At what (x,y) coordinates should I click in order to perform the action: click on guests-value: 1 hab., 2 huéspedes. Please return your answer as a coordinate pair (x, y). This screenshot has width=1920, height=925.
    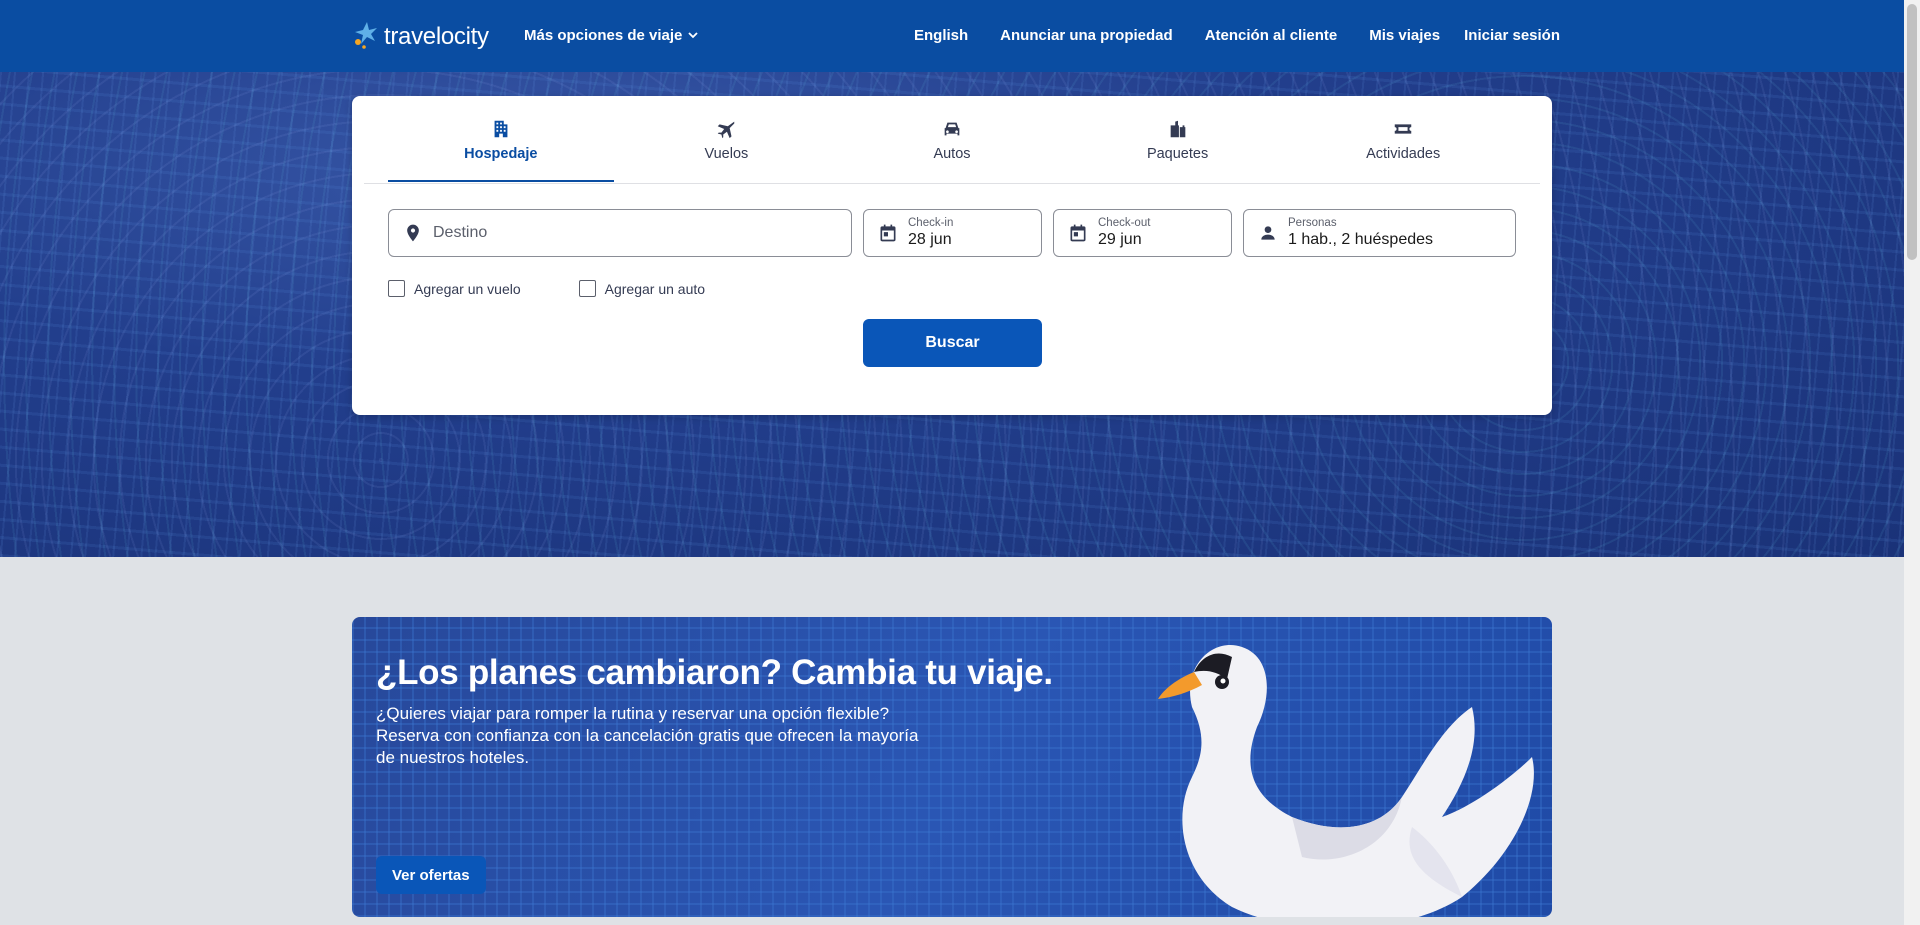
    Looking at the image, I should click on (1361, 239).